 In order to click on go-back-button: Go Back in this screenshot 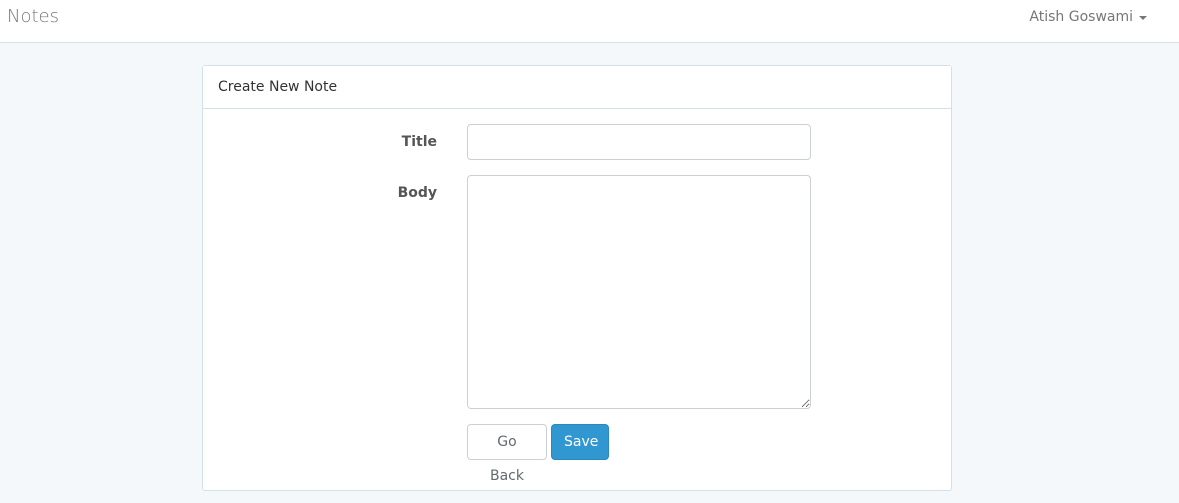, I will do `click(507, 454)`.